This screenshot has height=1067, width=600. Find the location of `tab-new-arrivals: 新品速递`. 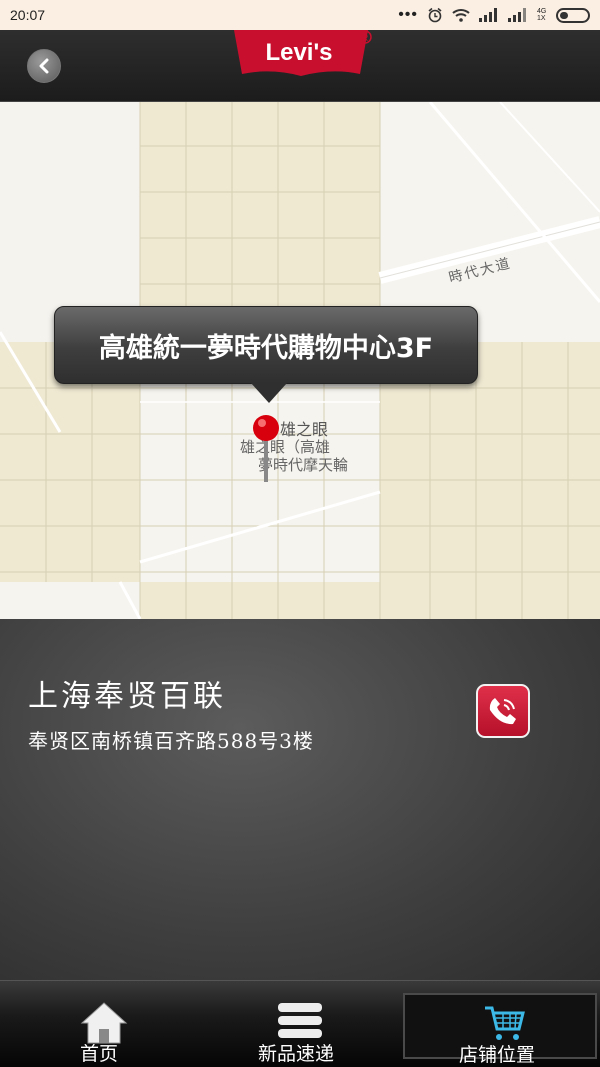

tab-new-arrivals: 新品速递 is located at coordinates (300, 1024).